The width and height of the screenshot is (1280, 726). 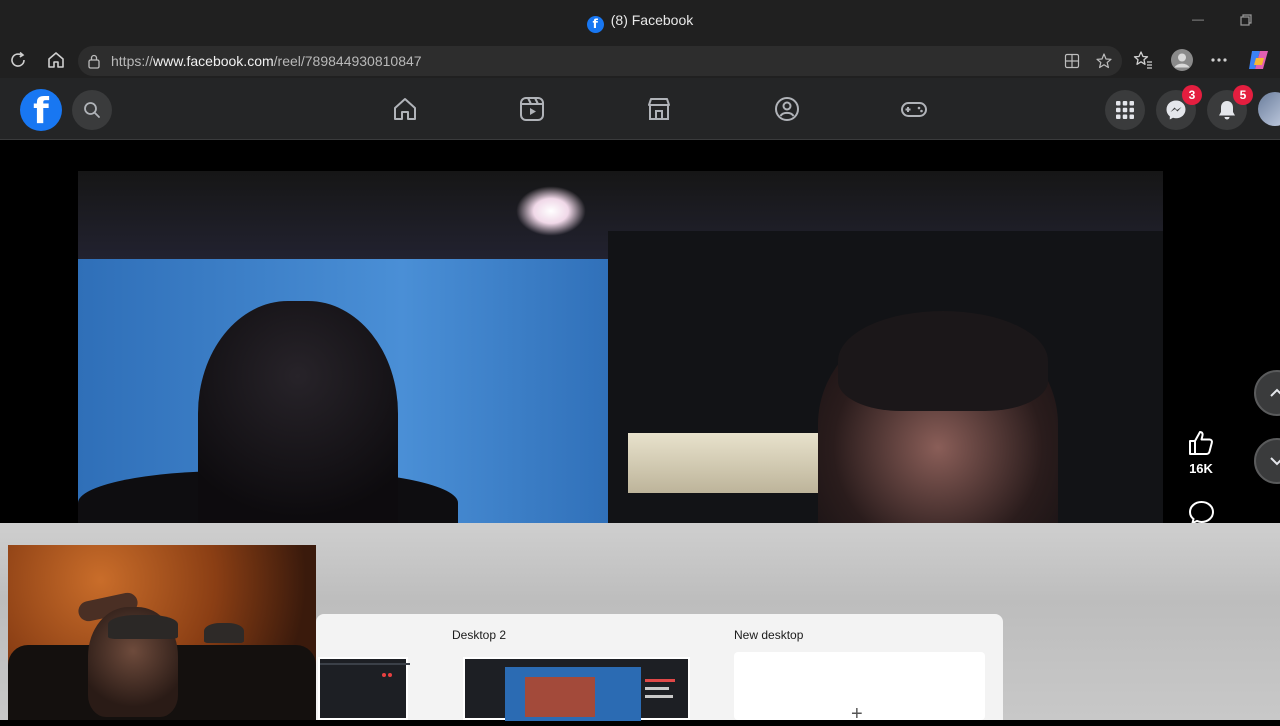 What do you see at coordinates (143, 627) in the screenshot?
I see `webcam-person-cap` at bounding box center [143, 627].